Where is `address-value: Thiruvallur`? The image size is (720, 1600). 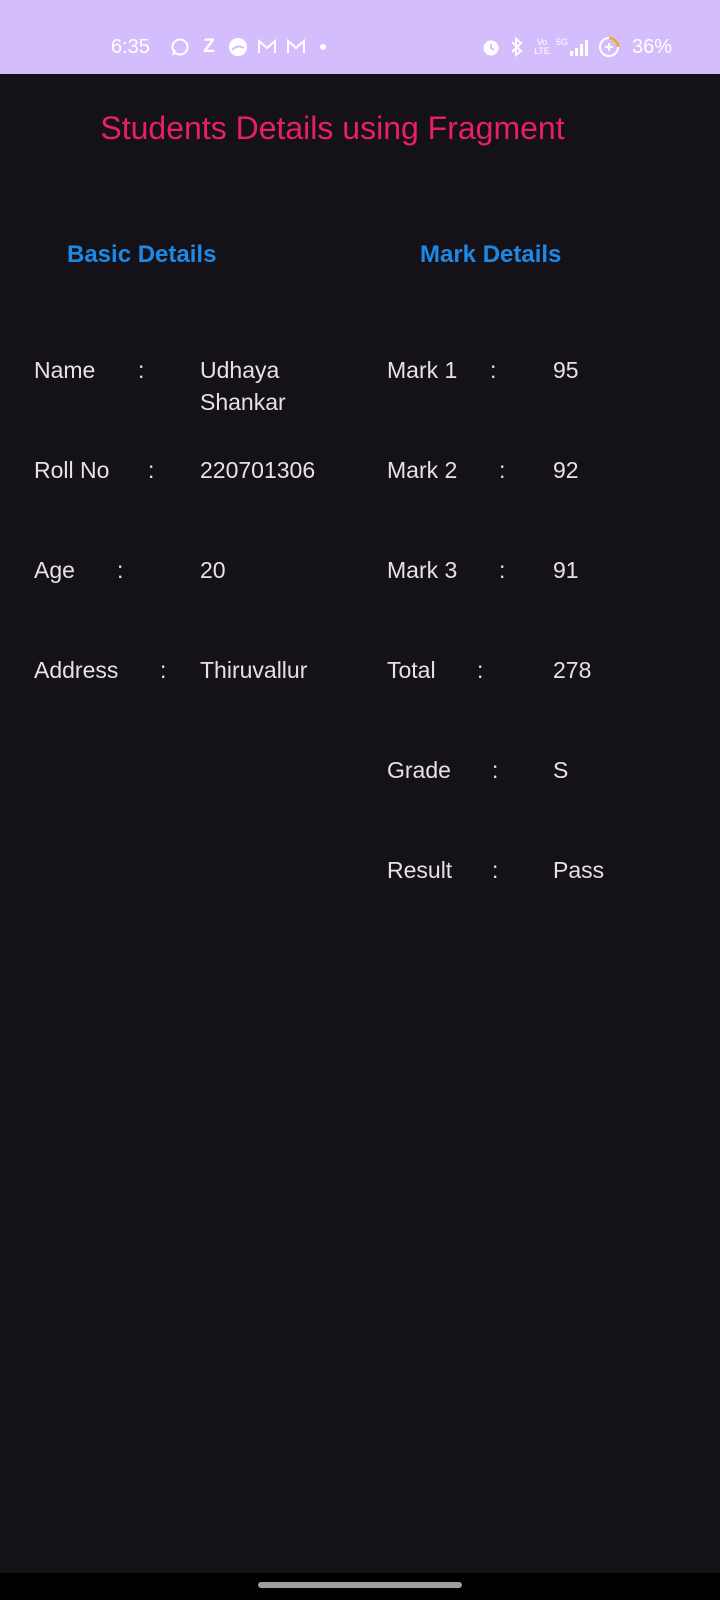 address-value: Thiruvallur is located at coordinates (254, 670).